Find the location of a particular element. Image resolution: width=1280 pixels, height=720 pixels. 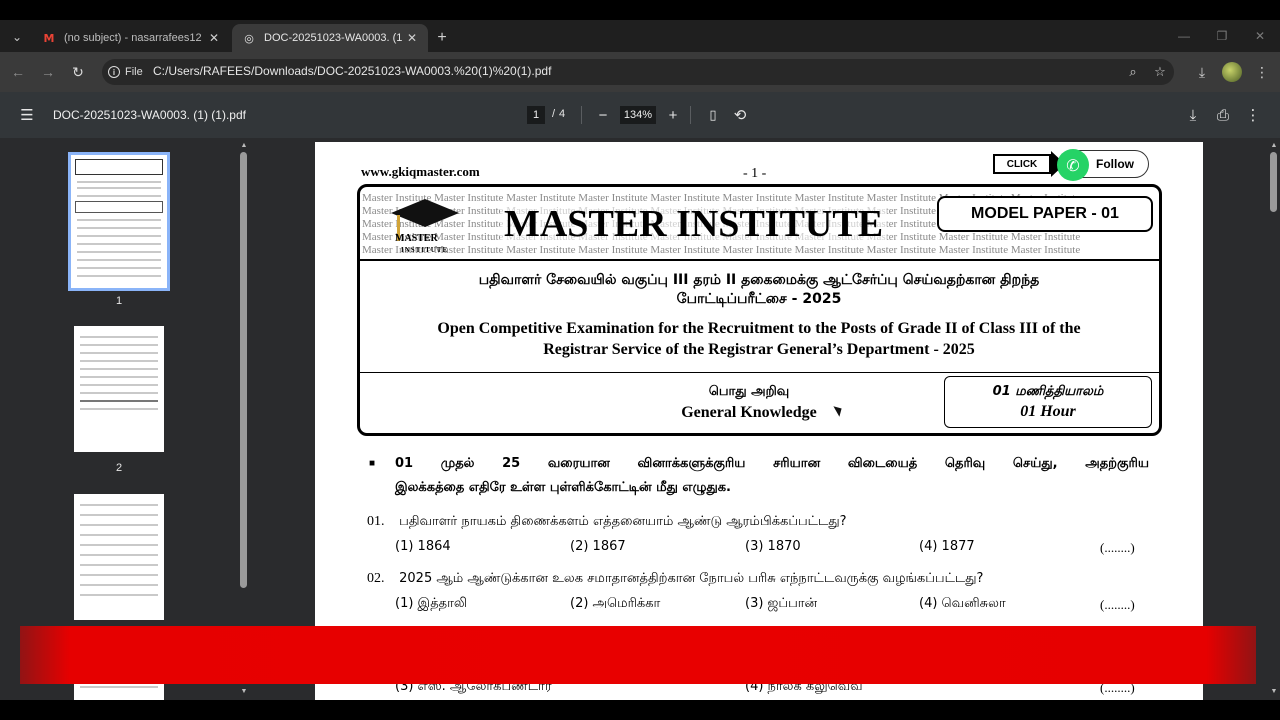

tab-gmail: M (no subject) - nasarrafees123@ ✕ is located at coordinates (131, 38).